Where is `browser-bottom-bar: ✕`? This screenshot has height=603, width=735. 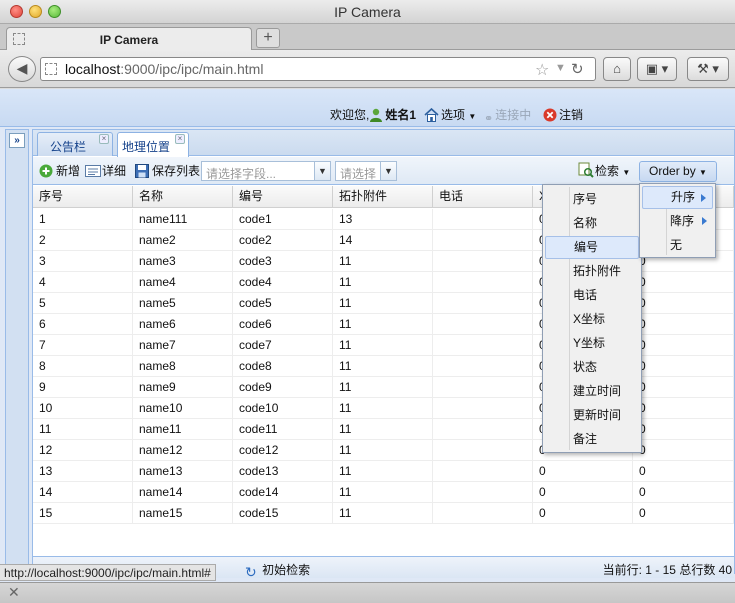
browser-bottom-bar: ✕ is located at coordinates (367, 592).